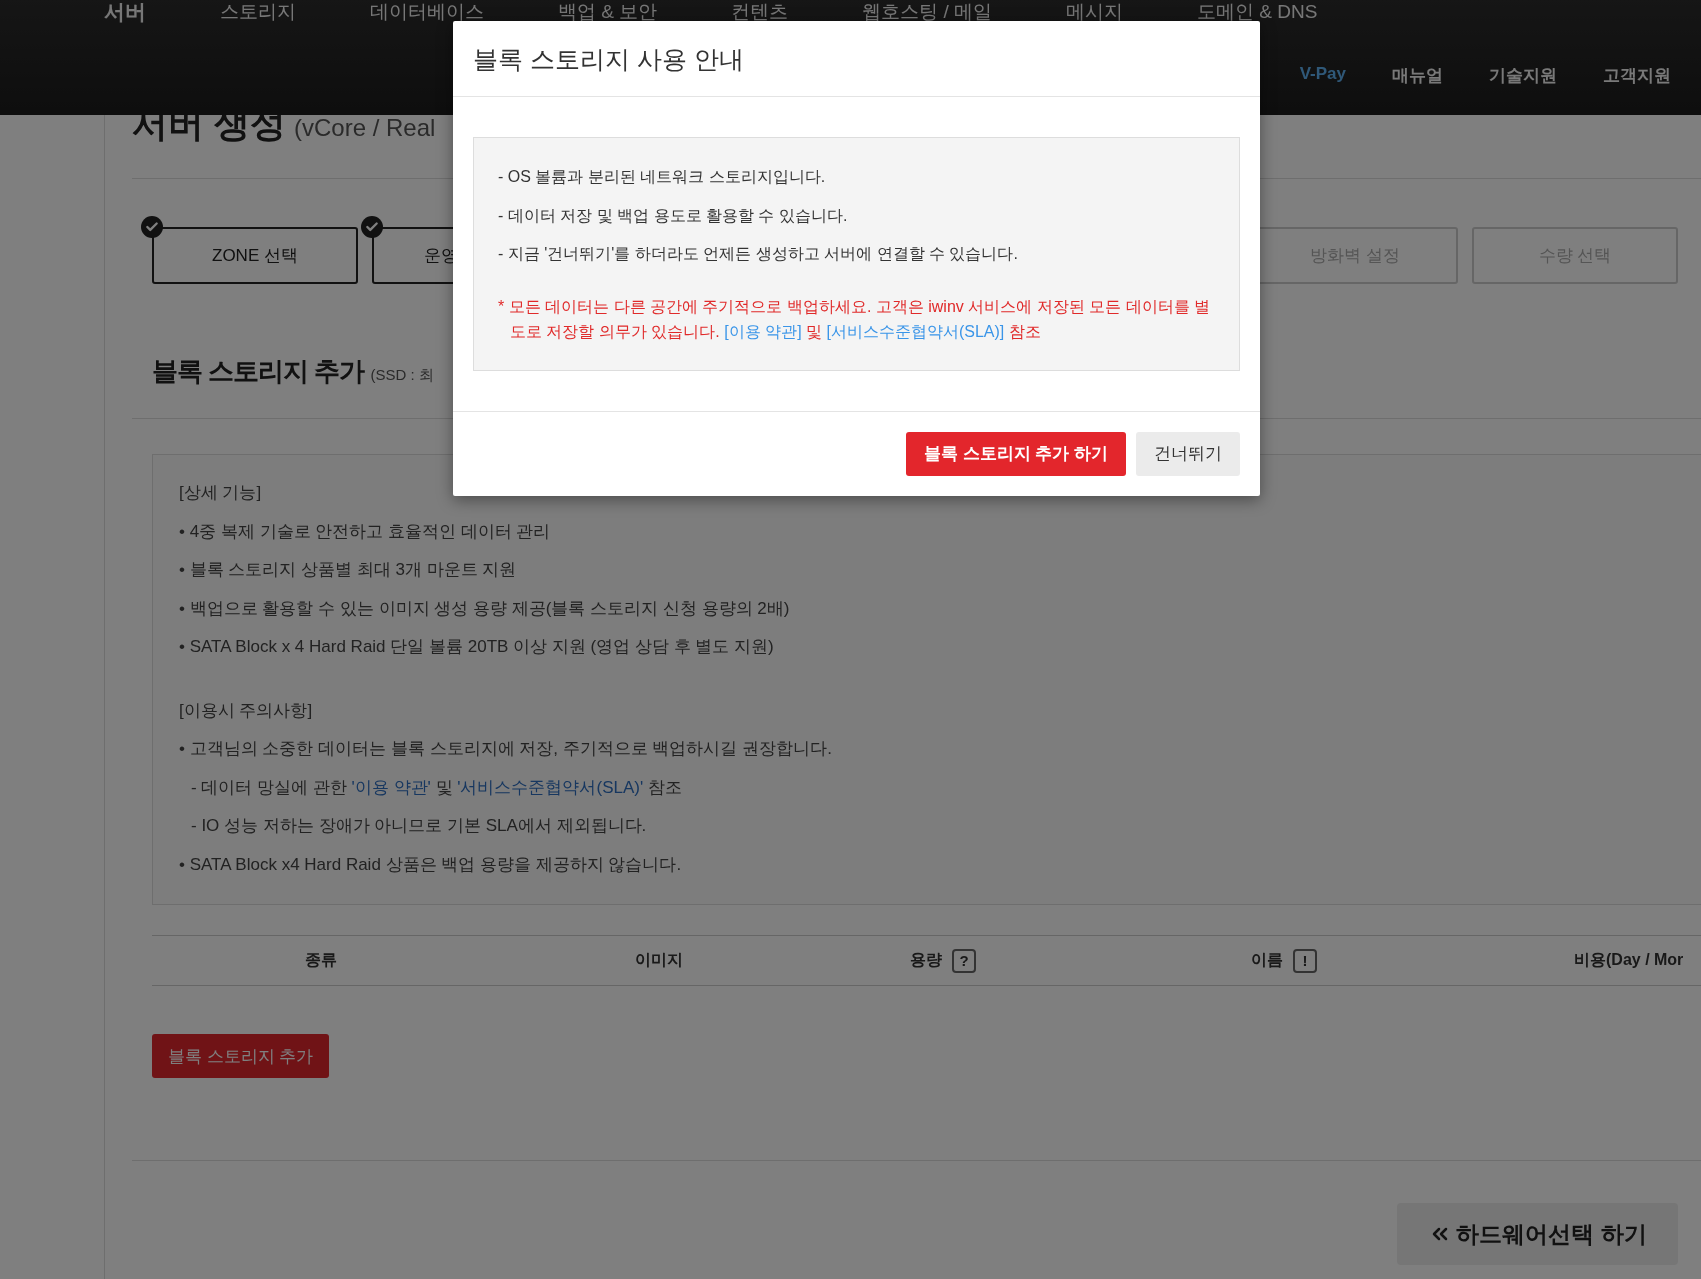 The width and height of the screenshot is (1701, 1279). I want to click on help-badge: ?, so click(964, 960).